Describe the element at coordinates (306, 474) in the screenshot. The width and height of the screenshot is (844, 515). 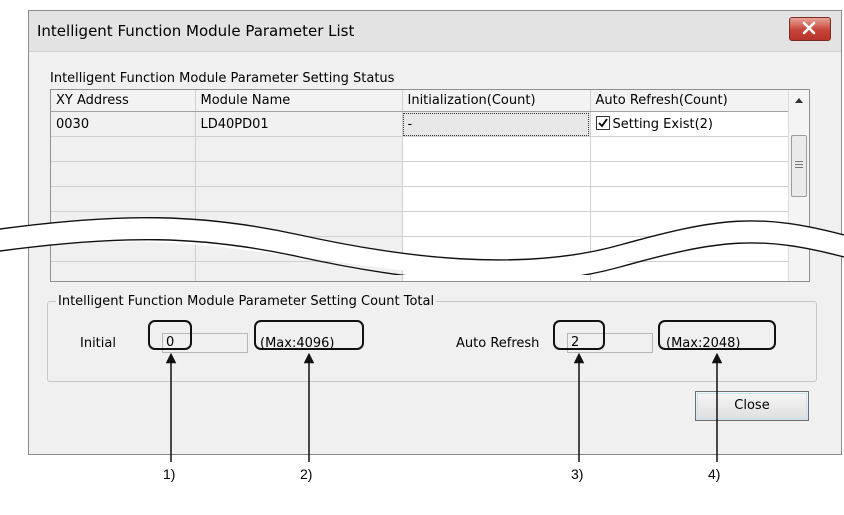
I see `callout-number-2: 2)` at that location.